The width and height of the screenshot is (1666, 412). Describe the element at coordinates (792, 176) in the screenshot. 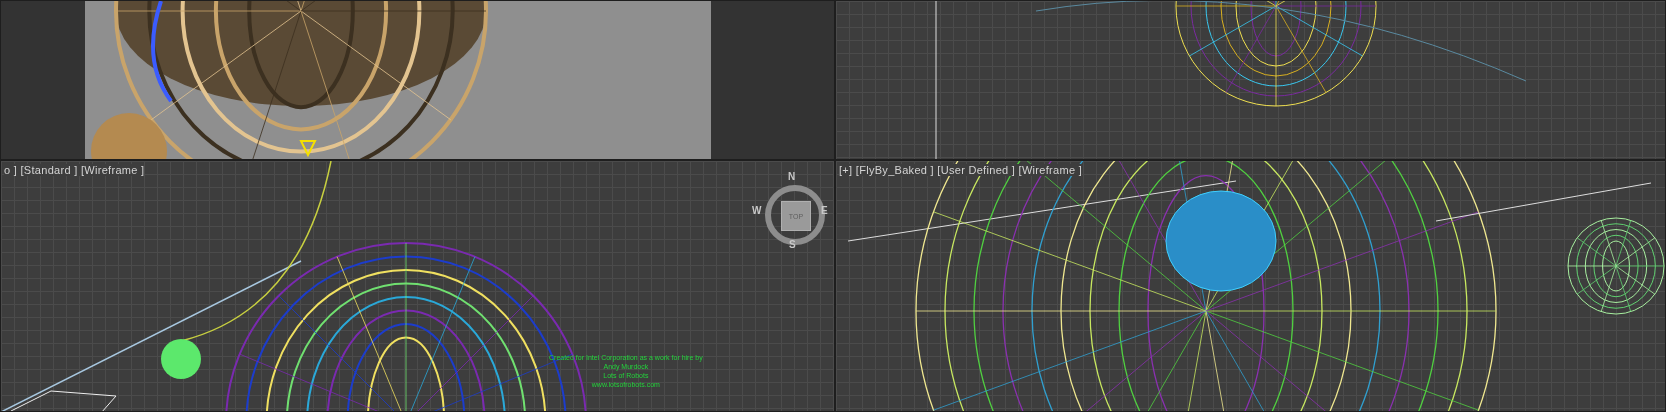

I see `compass-letter: N` at that location.